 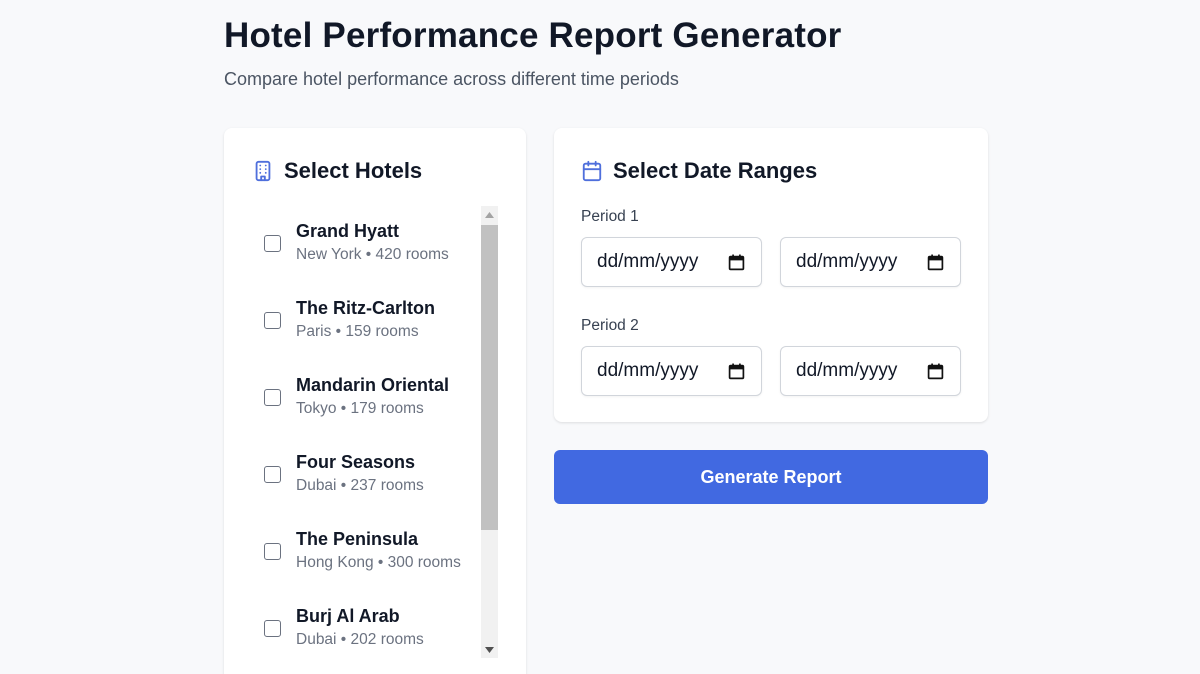 What do you see at coordinates (771, 477) in the screenshot?
I see `generate-report-button: Generate Report` at bounding box center [771, 477].